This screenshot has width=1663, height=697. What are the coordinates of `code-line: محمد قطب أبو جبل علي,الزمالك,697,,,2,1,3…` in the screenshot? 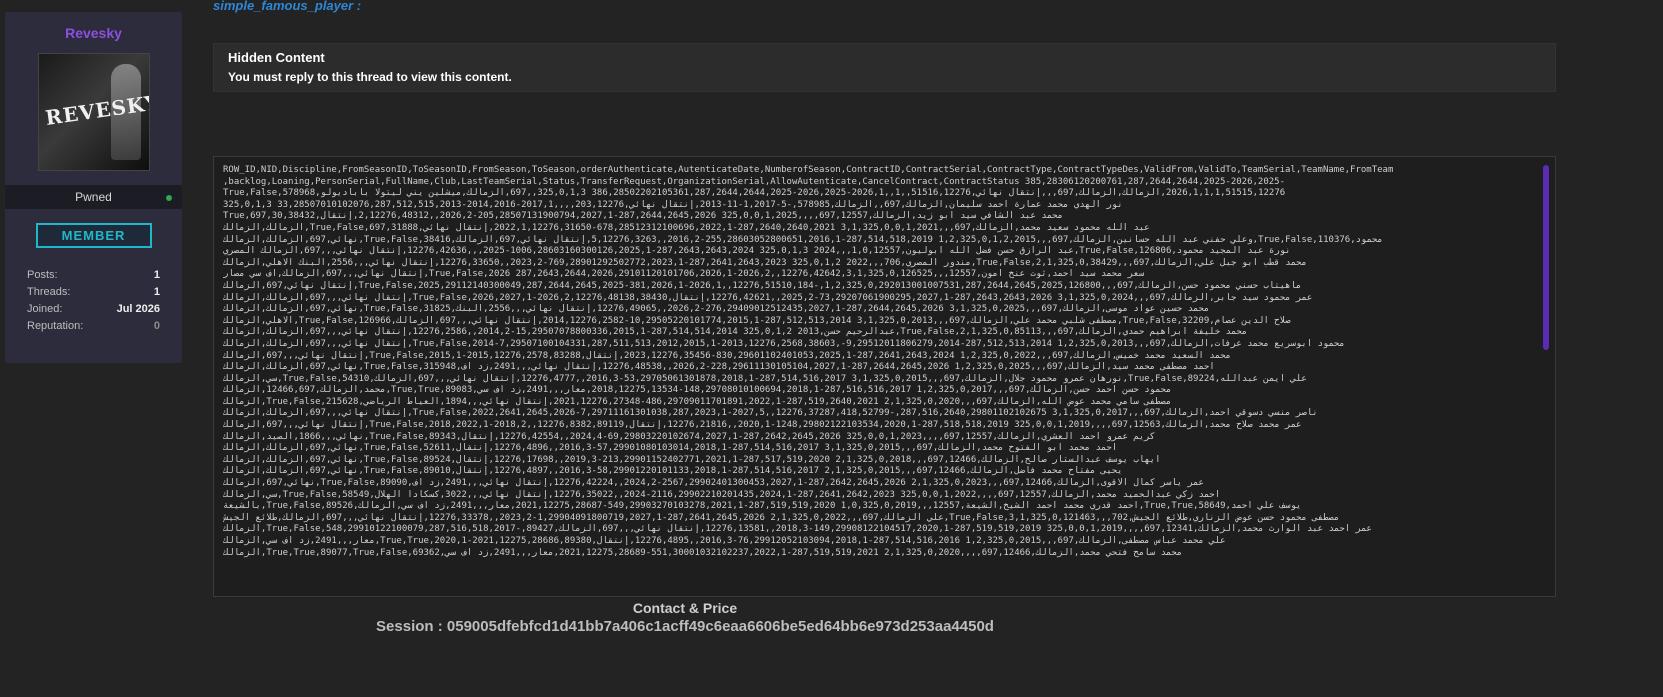 It's located at (765, 262).